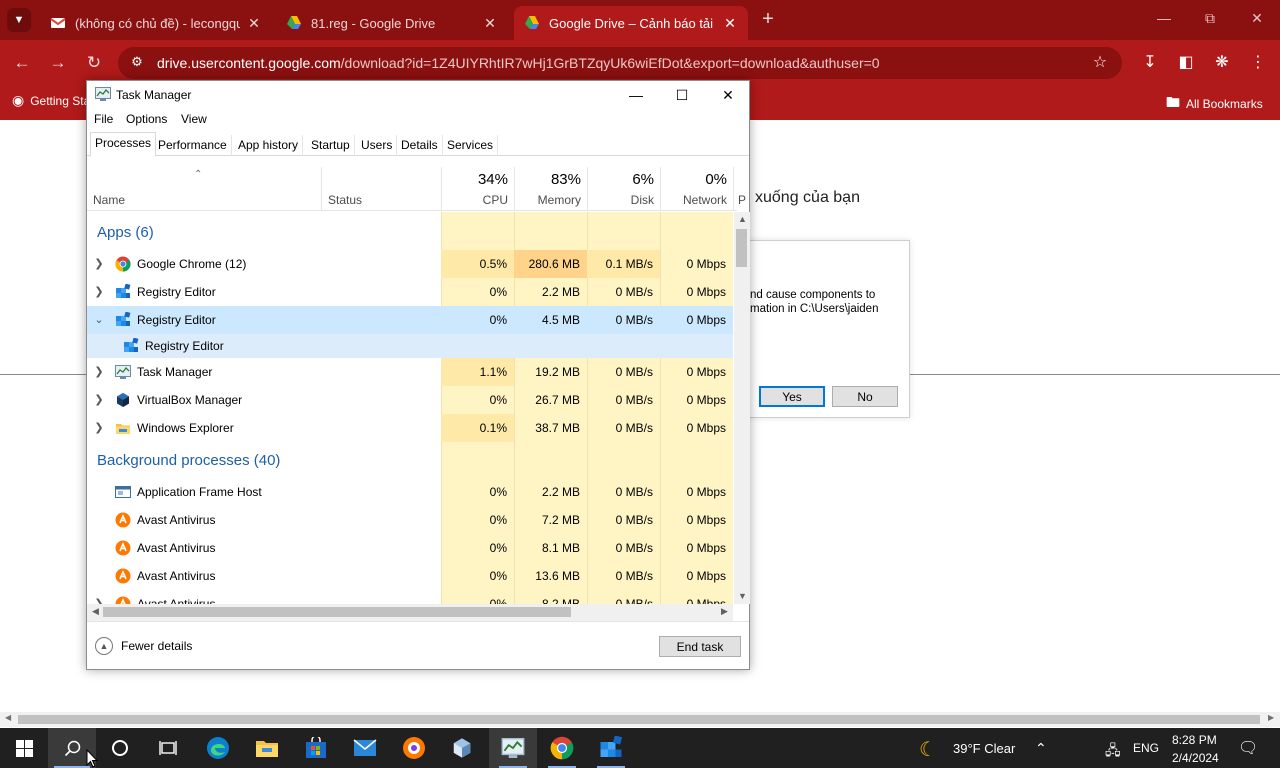 This screenshot has width=1280, height=768. I want to click on column-label: P, so click(742, 200).